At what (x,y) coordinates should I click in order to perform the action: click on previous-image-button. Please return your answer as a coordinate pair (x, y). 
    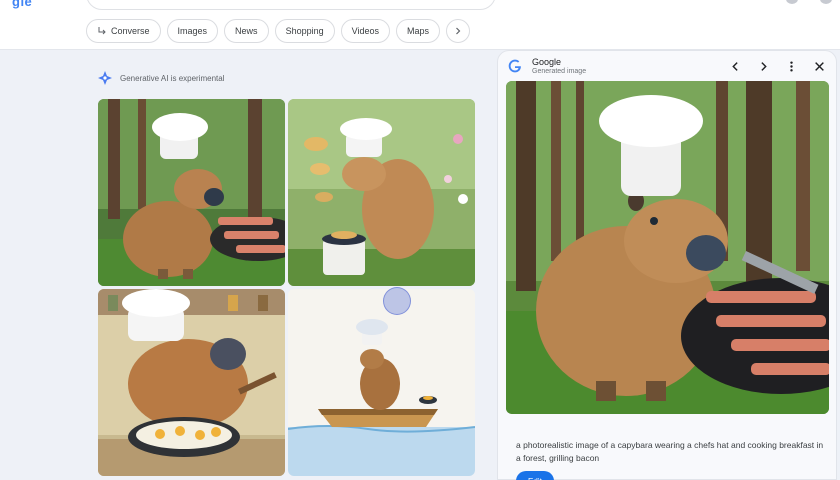
    Looking at the image, I should click on (735, 66).